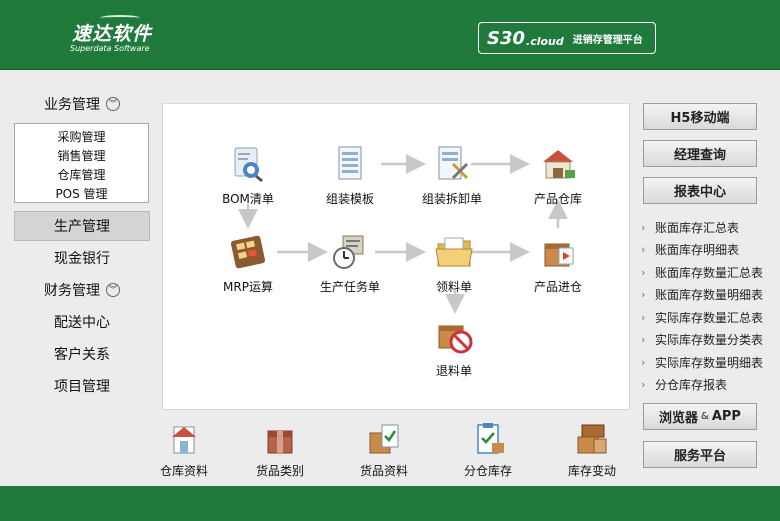  What do you see at coordinates (72, 105) in the screenshot?
I see `nav-business-label: 业务管理` at bounding box center [72, 105].